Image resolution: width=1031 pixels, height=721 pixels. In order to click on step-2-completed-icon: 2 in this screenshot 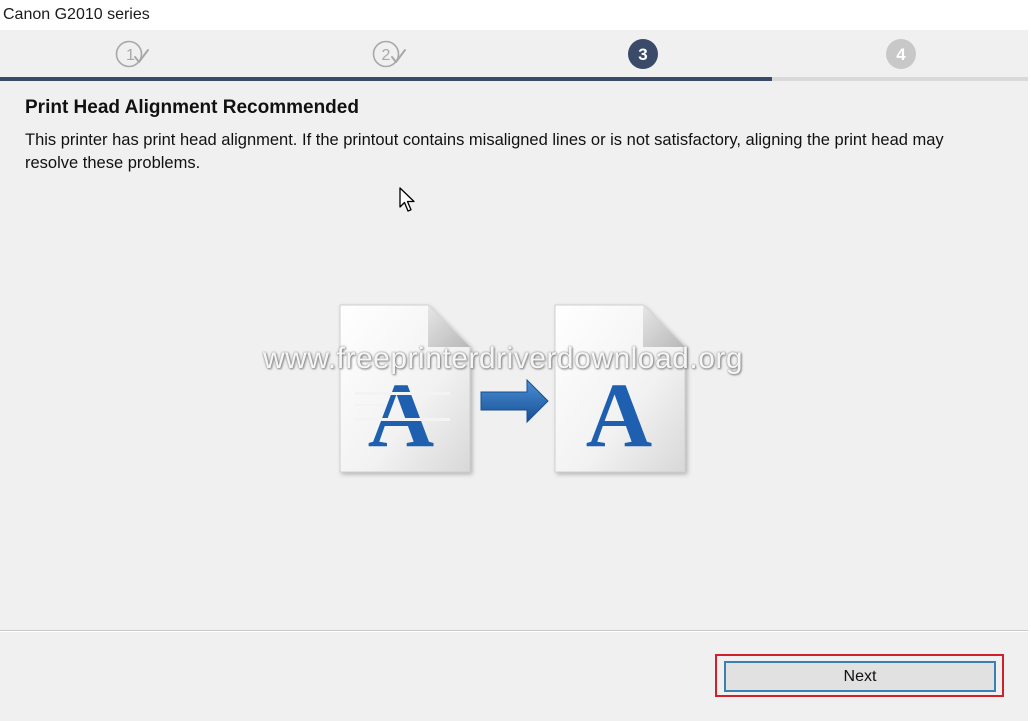, I will do `click(389, 54)`.